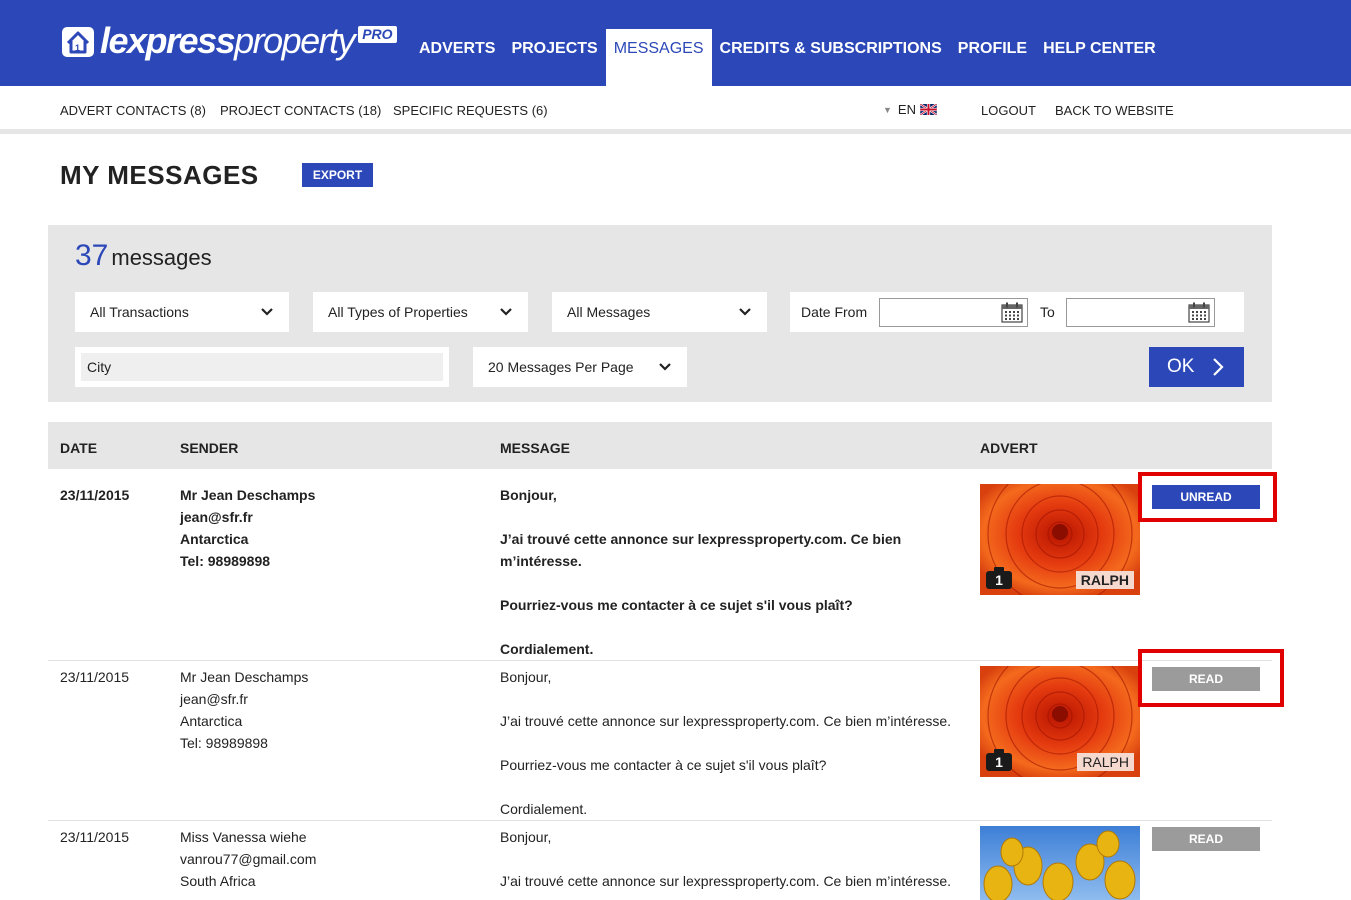  What do you see at coordinates (1009, 448) in the screenshot?
I see `column-header-advert: ADVERT` at bounding box center [1009, 448].